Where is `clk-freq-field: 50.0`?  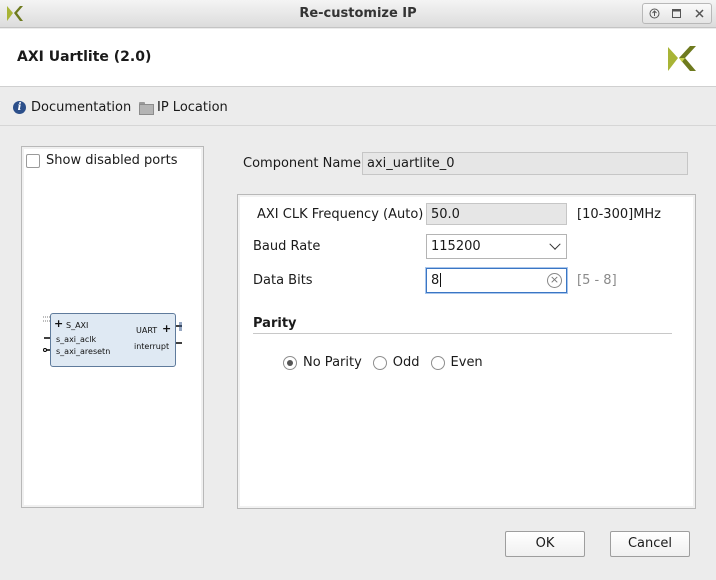
clk-freq-field: 50.0 is located at coordinates (496, 214).